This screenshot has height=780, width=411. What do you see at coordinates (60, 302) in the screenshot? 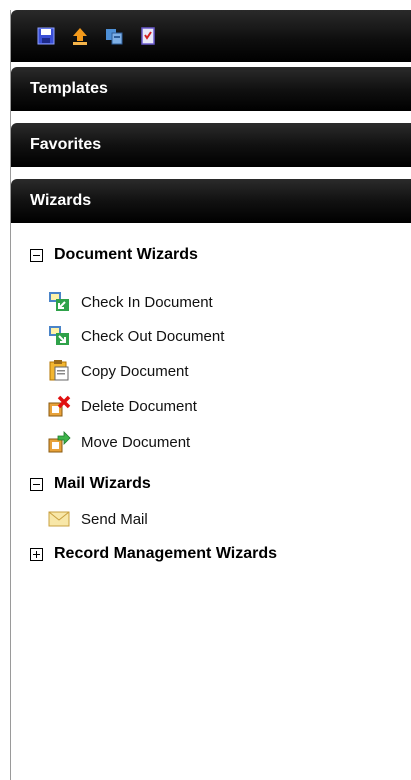
I see `check-in-icon` at bounding box center [60, 302].